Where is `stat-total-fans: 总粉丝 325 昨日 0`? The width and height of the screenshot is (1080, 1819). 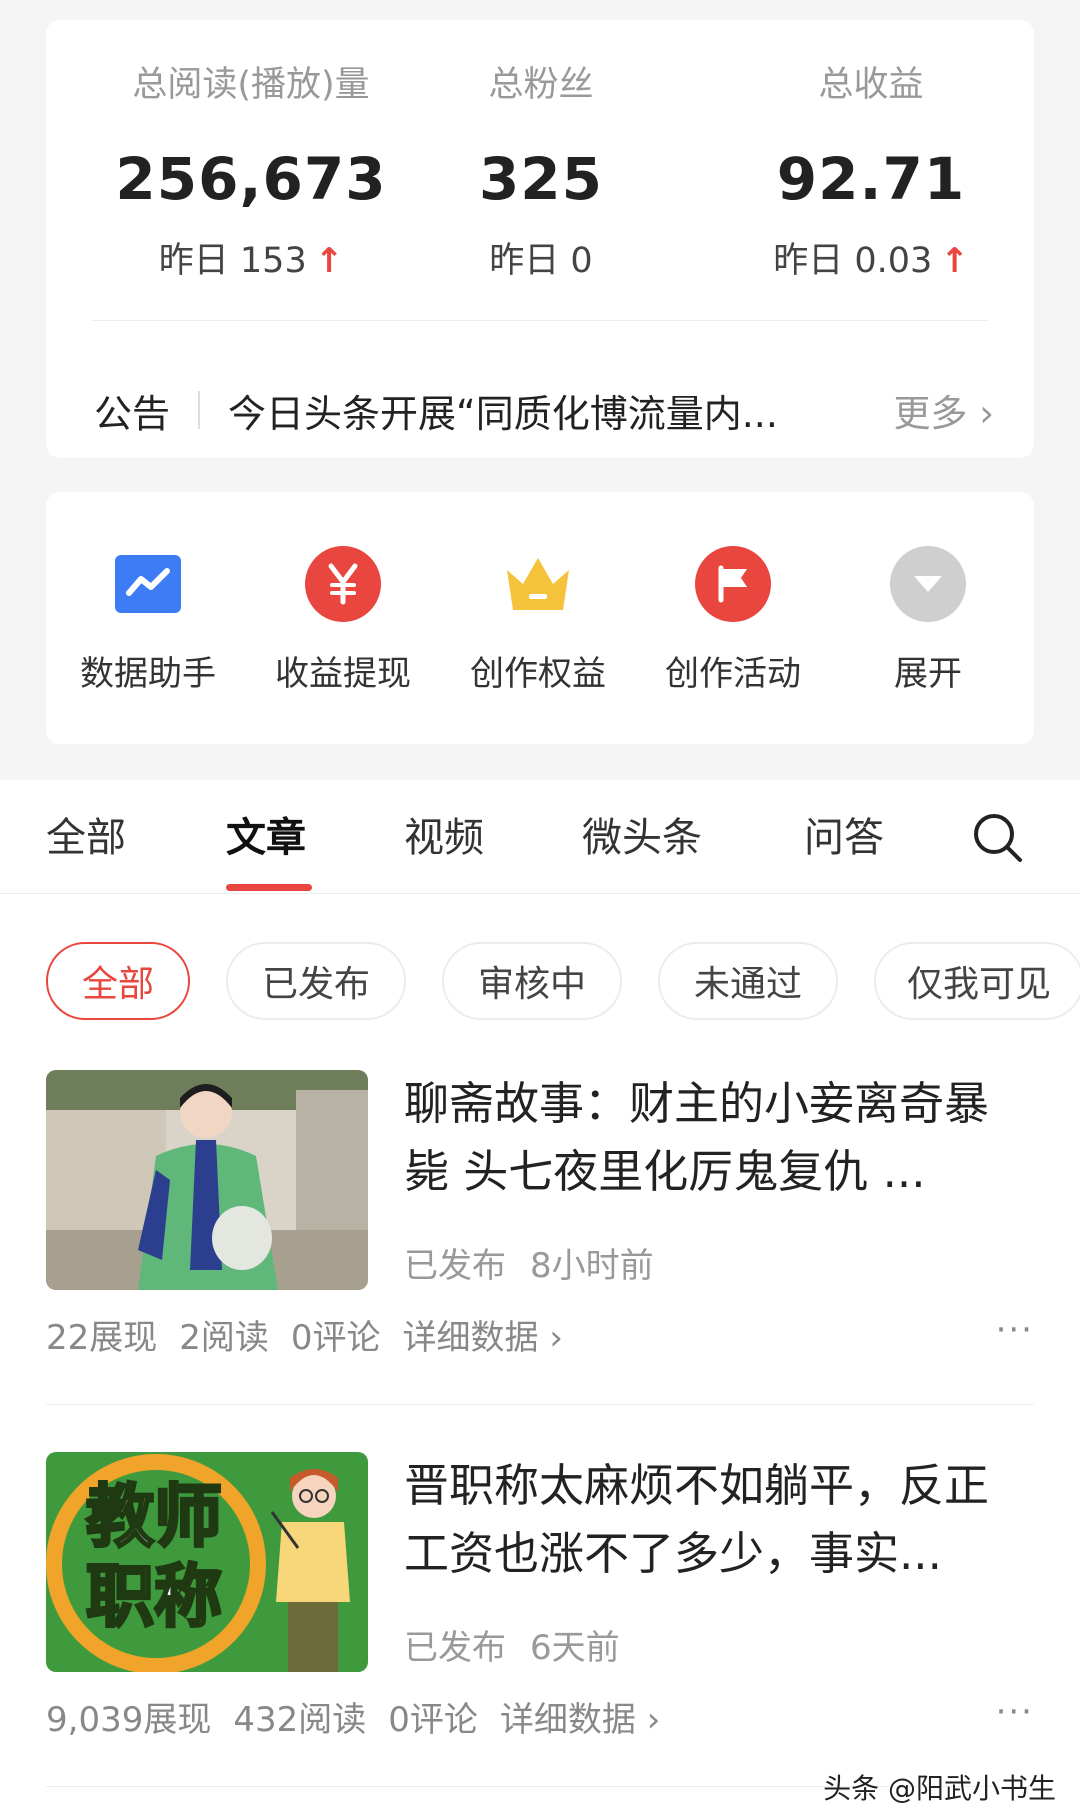
stat-total-fans: 总粉丝 325 昨日 0 is located at coordinates (541, 172).